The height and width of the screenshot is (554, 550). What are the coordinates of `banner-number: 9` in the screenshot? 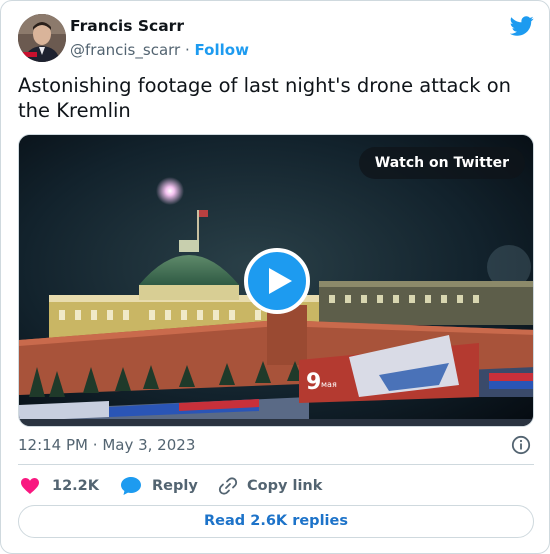 It's located at (313, 382).